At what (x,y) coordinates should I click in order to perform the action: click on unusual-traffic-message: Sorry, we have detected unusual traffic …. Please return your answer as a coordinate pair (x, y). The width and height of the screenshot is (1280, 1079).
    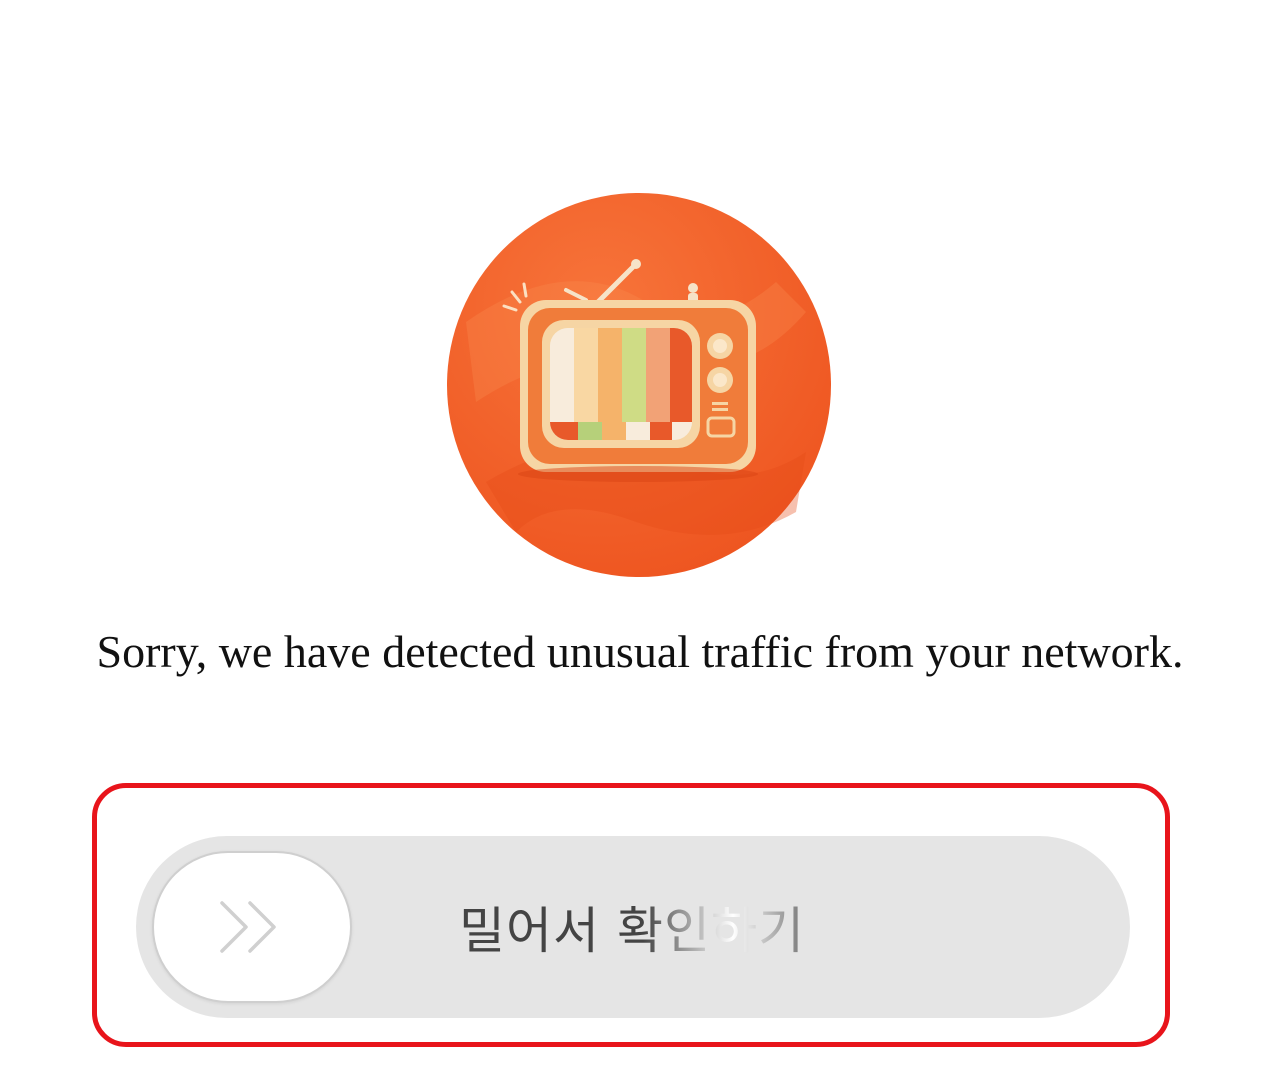
    Looking at the image, I should click on (640, 651).